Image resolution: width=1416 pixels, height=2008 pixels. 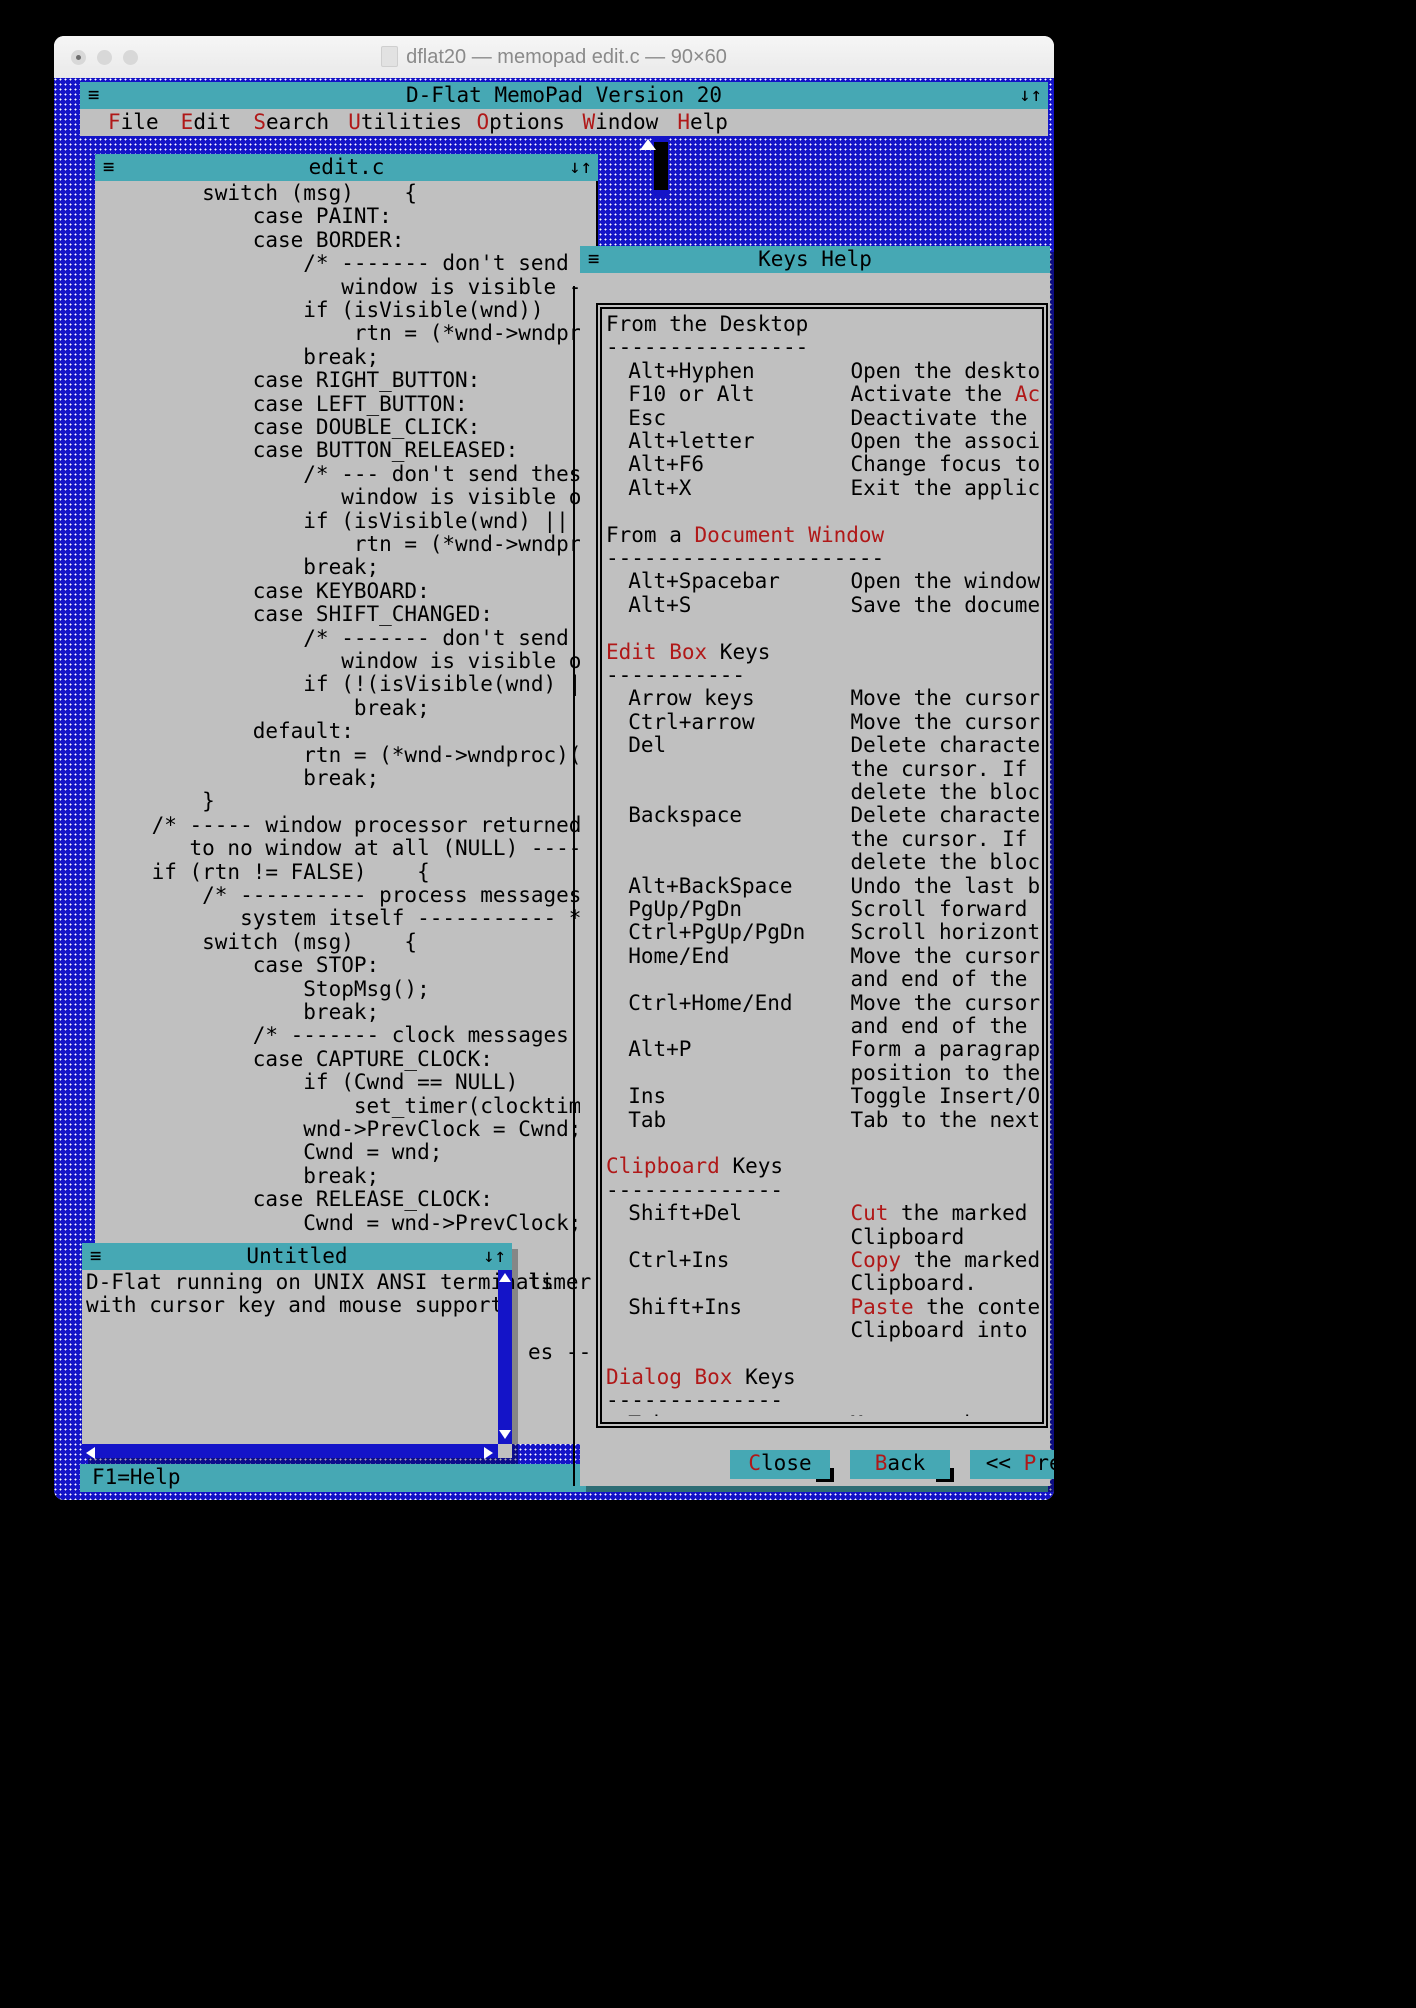 What do you see at coordinates (297, 614) in the screenshot?
I see `editor-code-line: case SHIFT_CHANGED:` at bounding box center [297, 614].